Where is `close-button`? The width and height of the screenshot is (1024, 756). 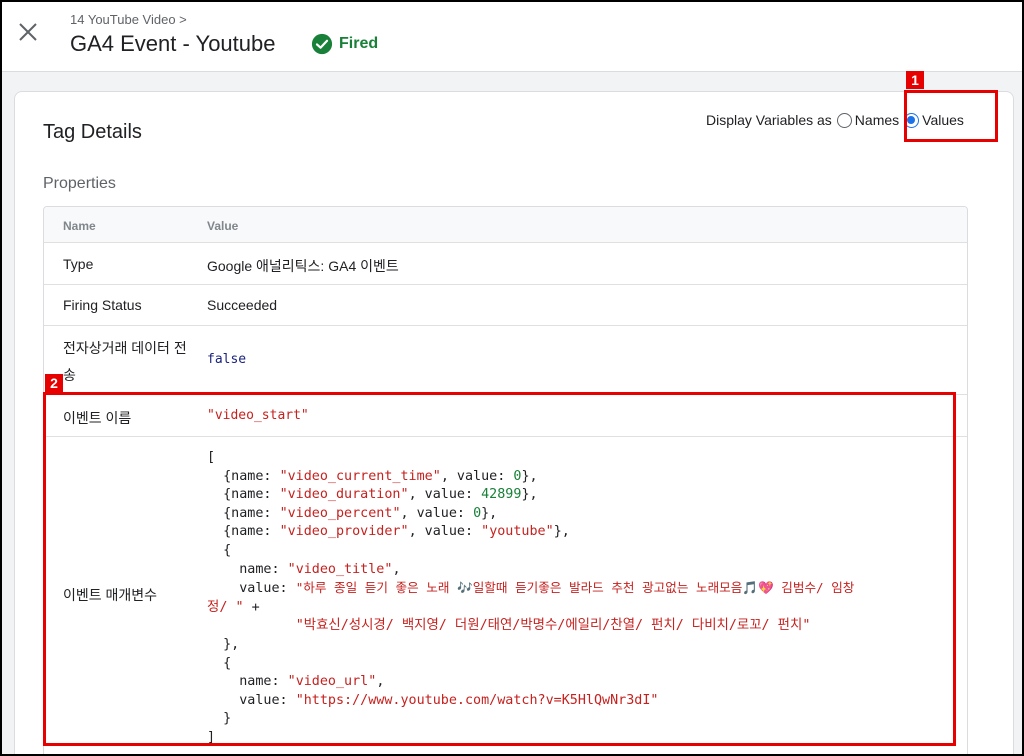 close-button is located at coordinates (28, 32).